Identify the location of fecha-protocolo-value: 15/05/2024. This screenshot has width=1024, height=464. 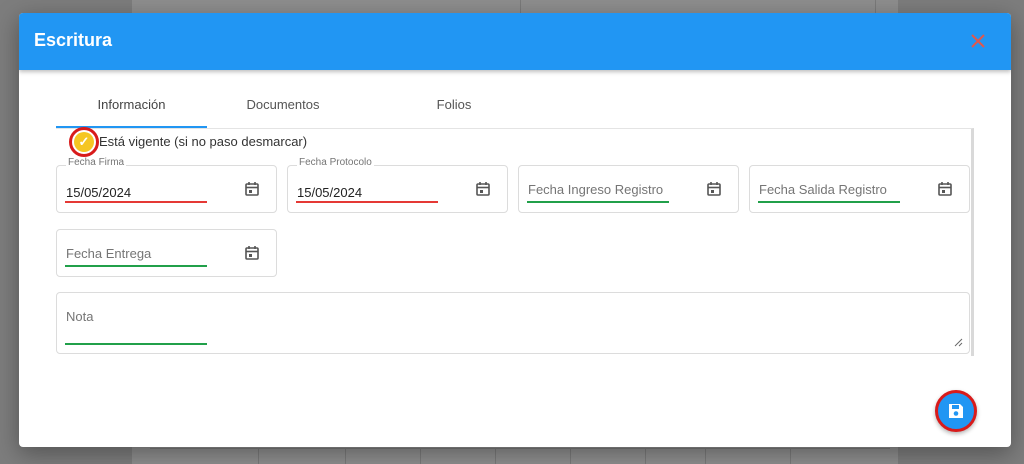
(329, 192).